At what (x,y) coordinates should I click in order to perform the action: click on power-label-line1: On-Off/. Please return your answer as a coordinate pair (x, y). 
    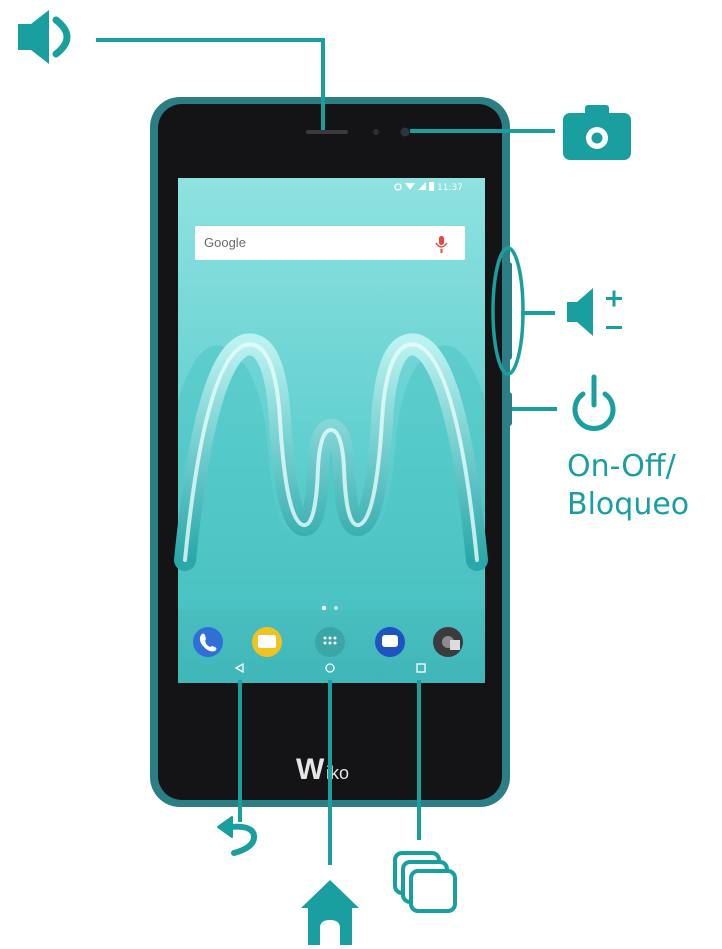
    Looking at the image, I should click on (621, 466).